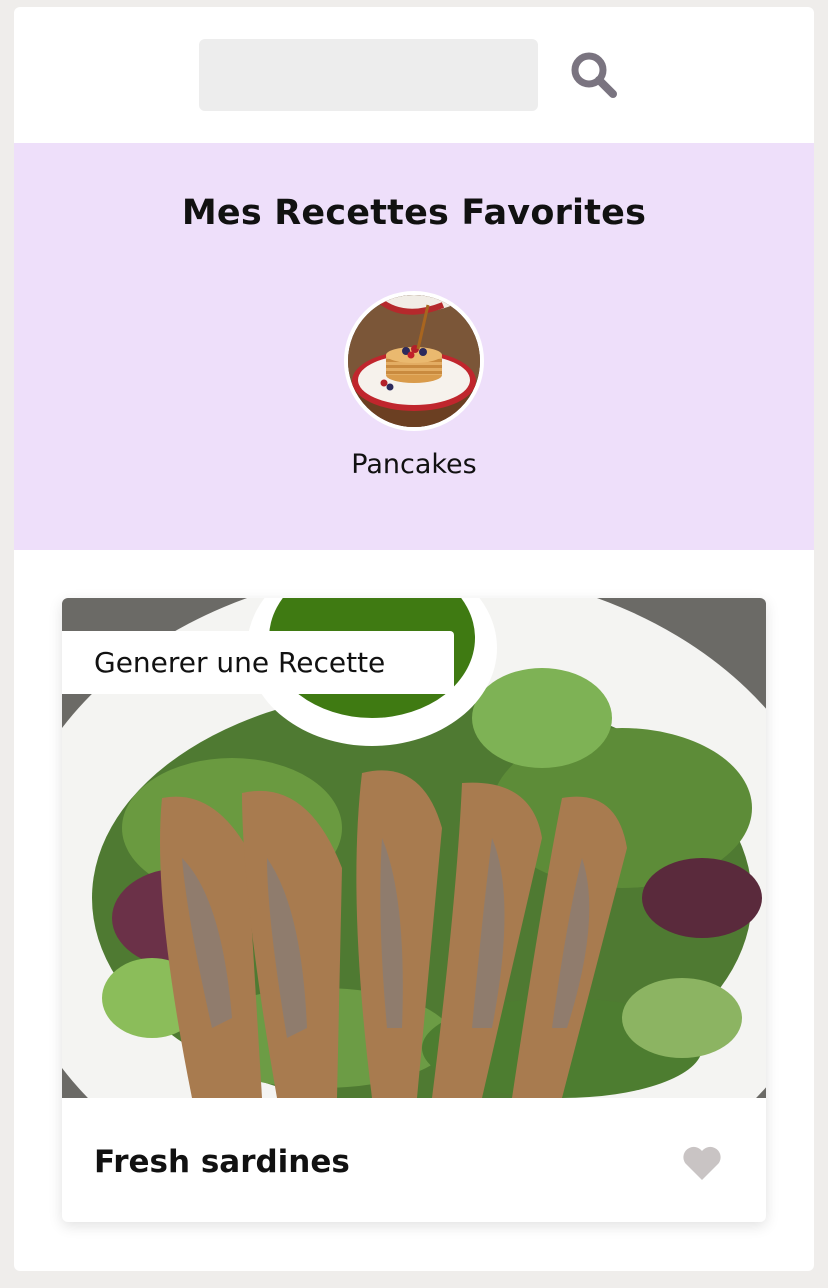 The image size is (828, 1288). I want to click on pancakes-thumbnail, so click(414, 361).